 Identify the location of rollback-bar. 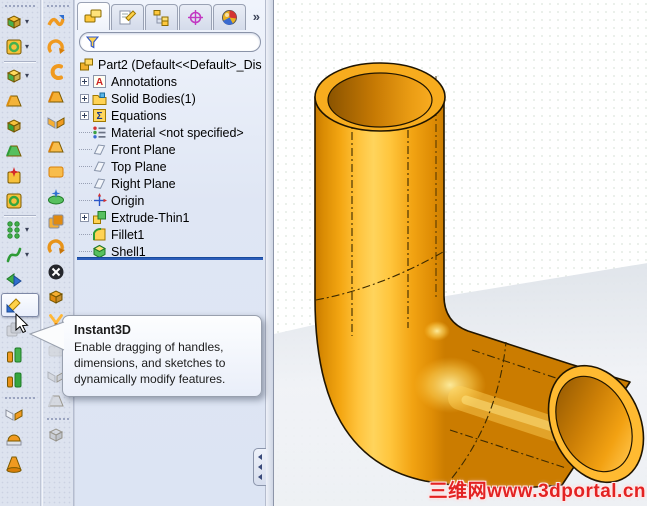
(170, 258).